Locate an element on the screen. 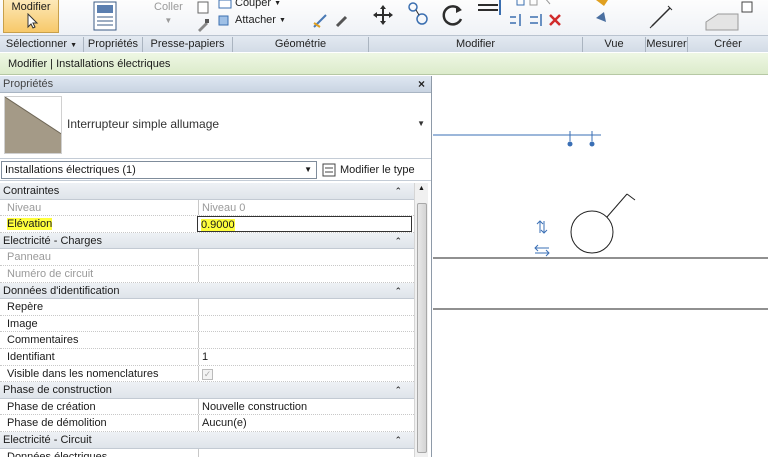  match-properties-icon is located at coordinates (203, 25).